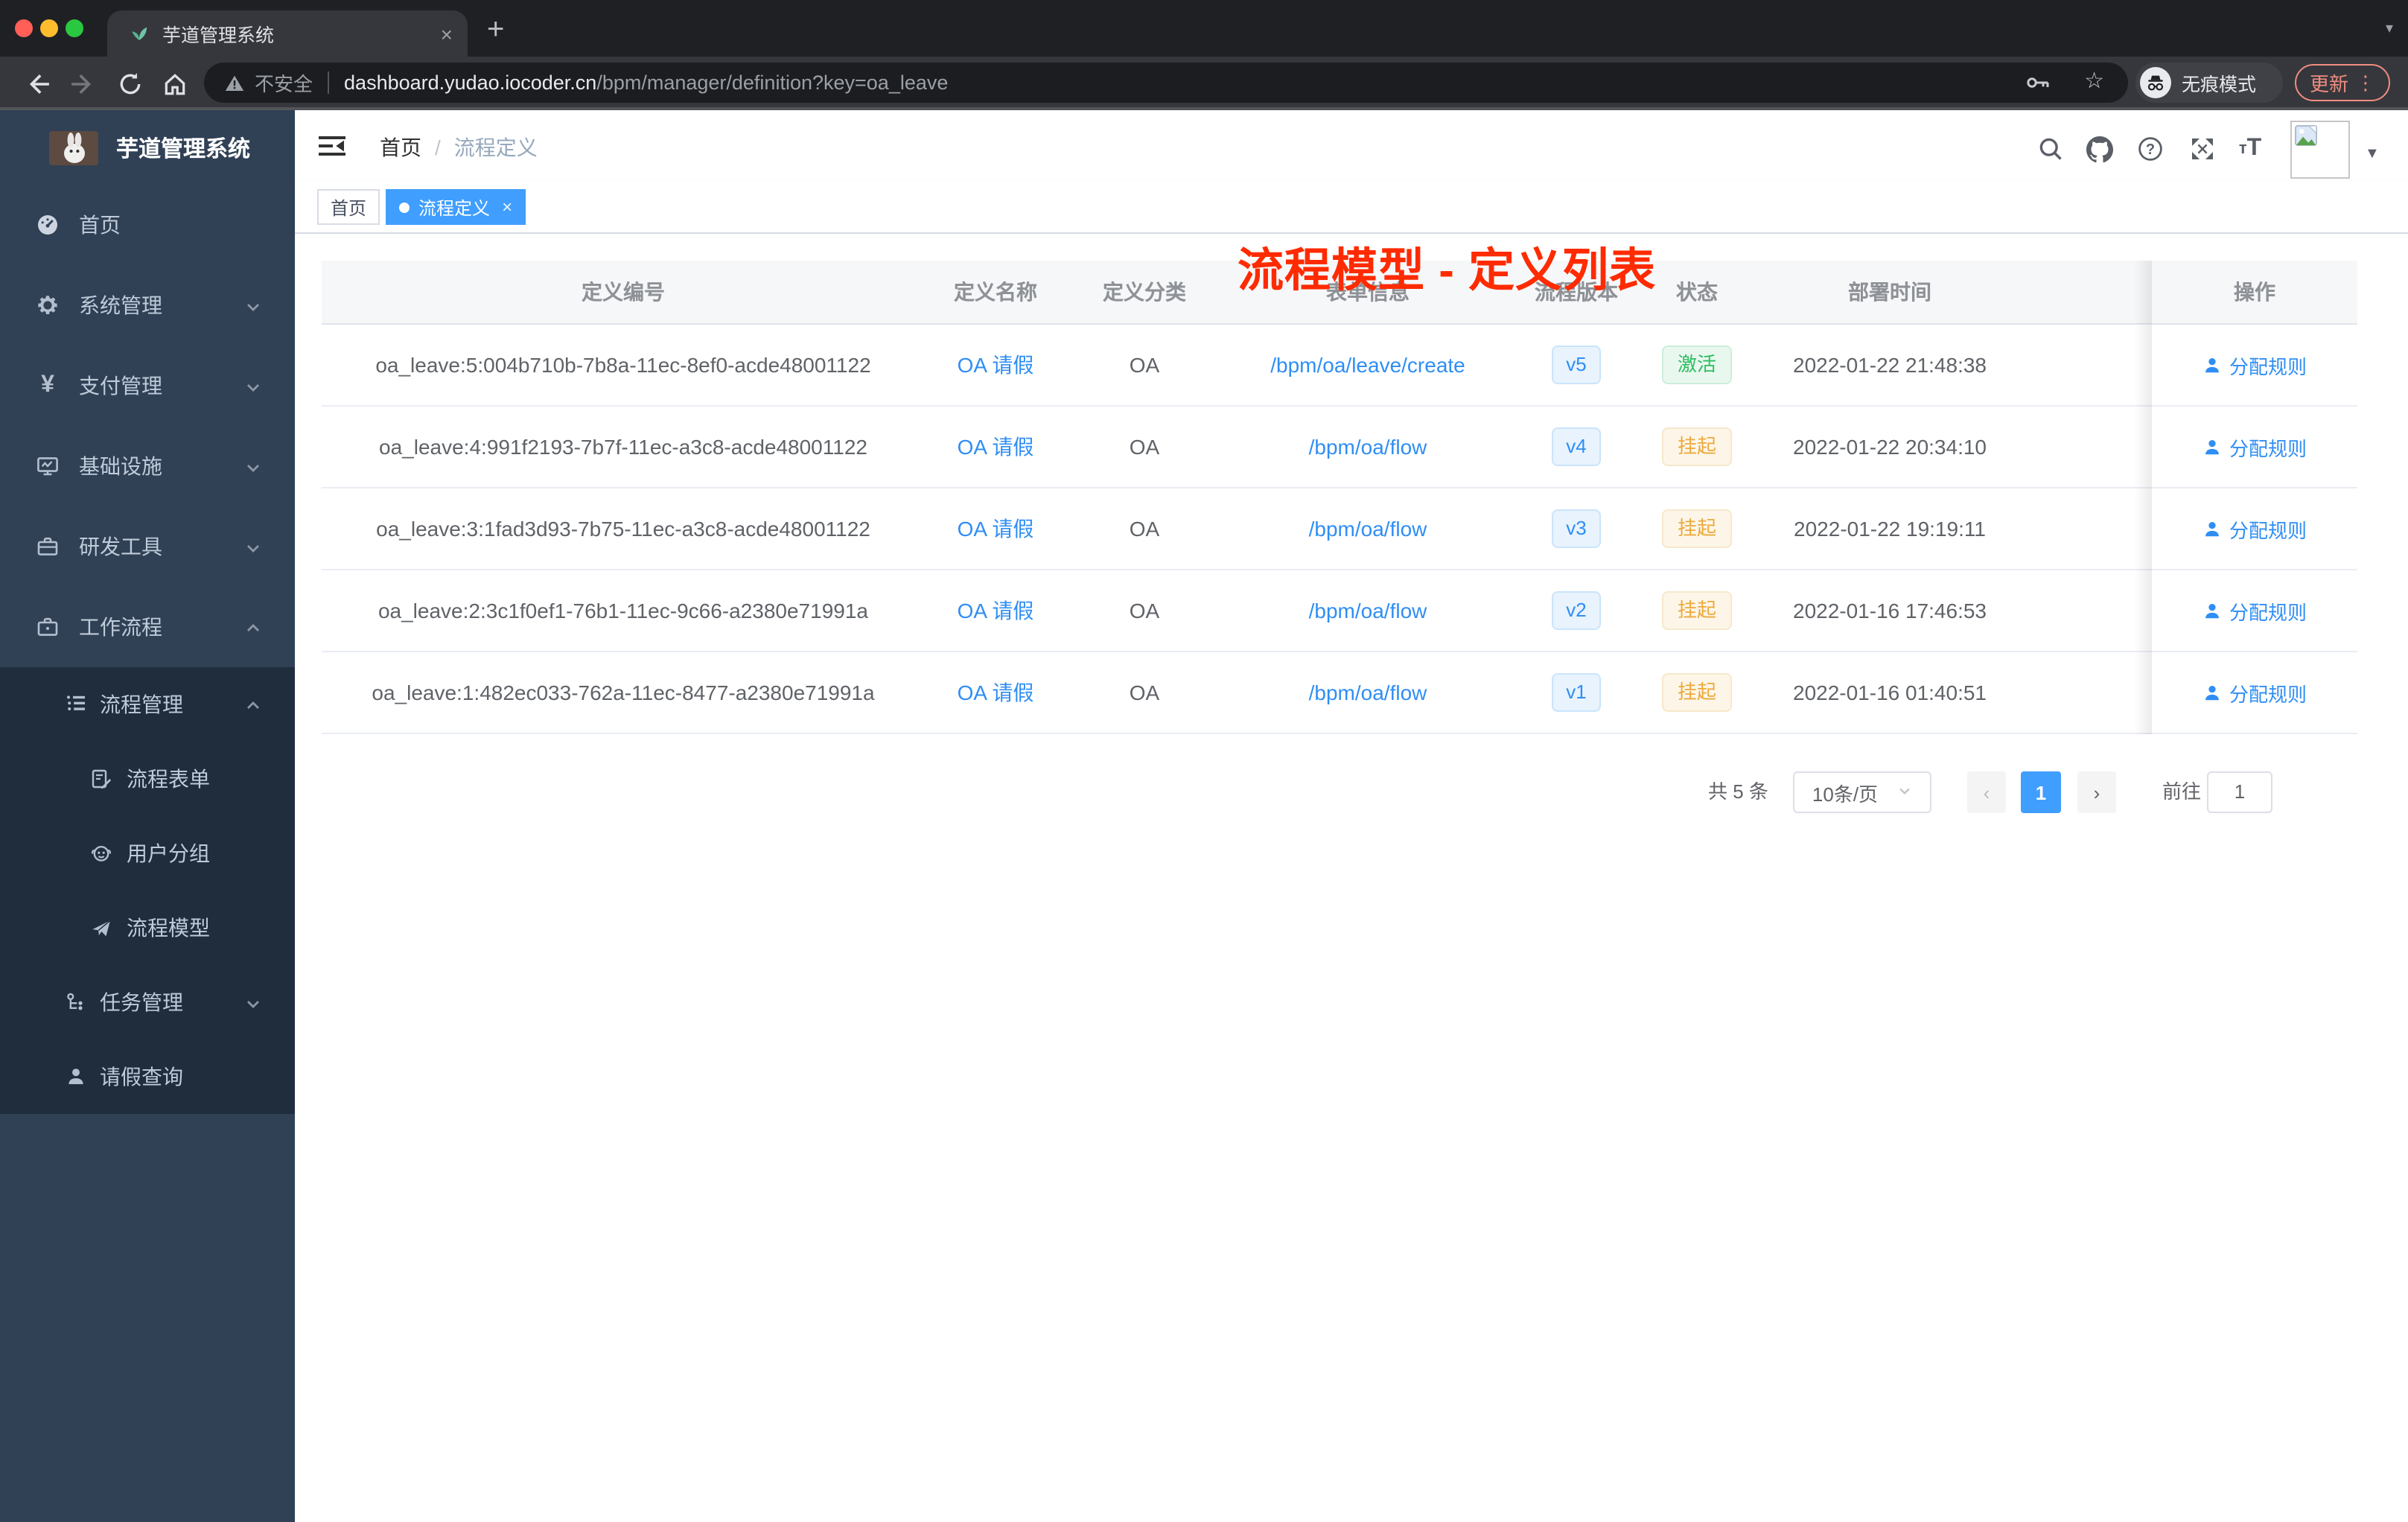 The image size is (2408, 1522). Describe the element at coordinates (2372, 154) in the screenshot. I see `avatar-caret-icon: ▼` at that location.